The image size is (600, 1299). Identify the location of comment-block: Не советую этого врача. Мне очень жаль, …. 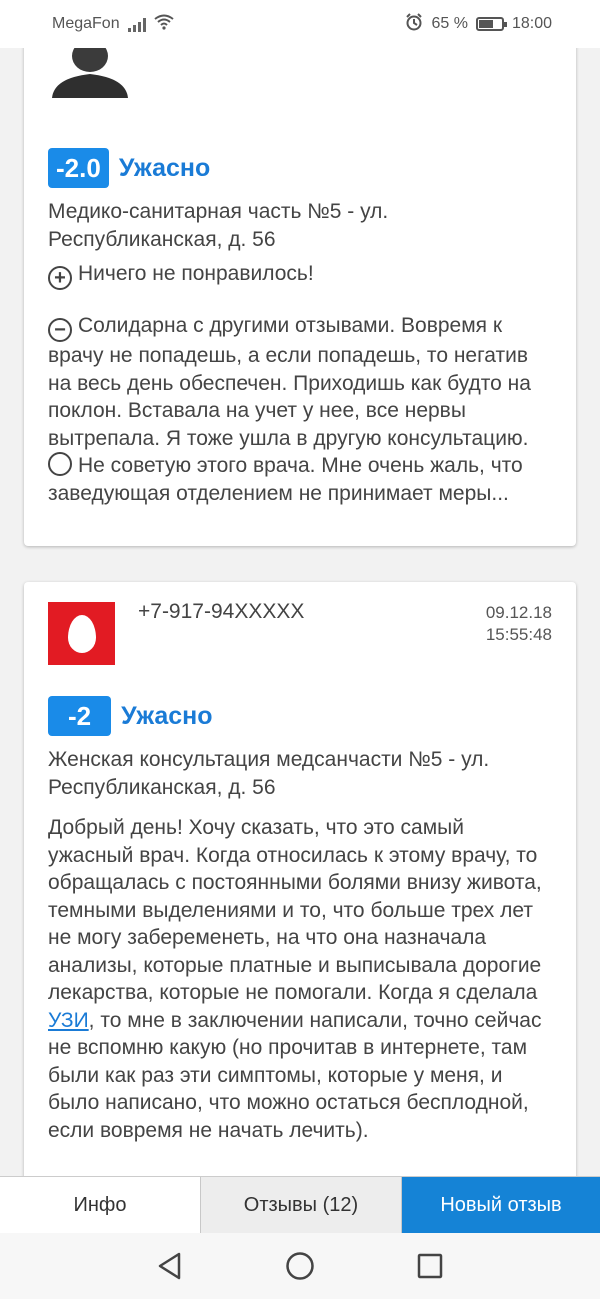
(300, 479).